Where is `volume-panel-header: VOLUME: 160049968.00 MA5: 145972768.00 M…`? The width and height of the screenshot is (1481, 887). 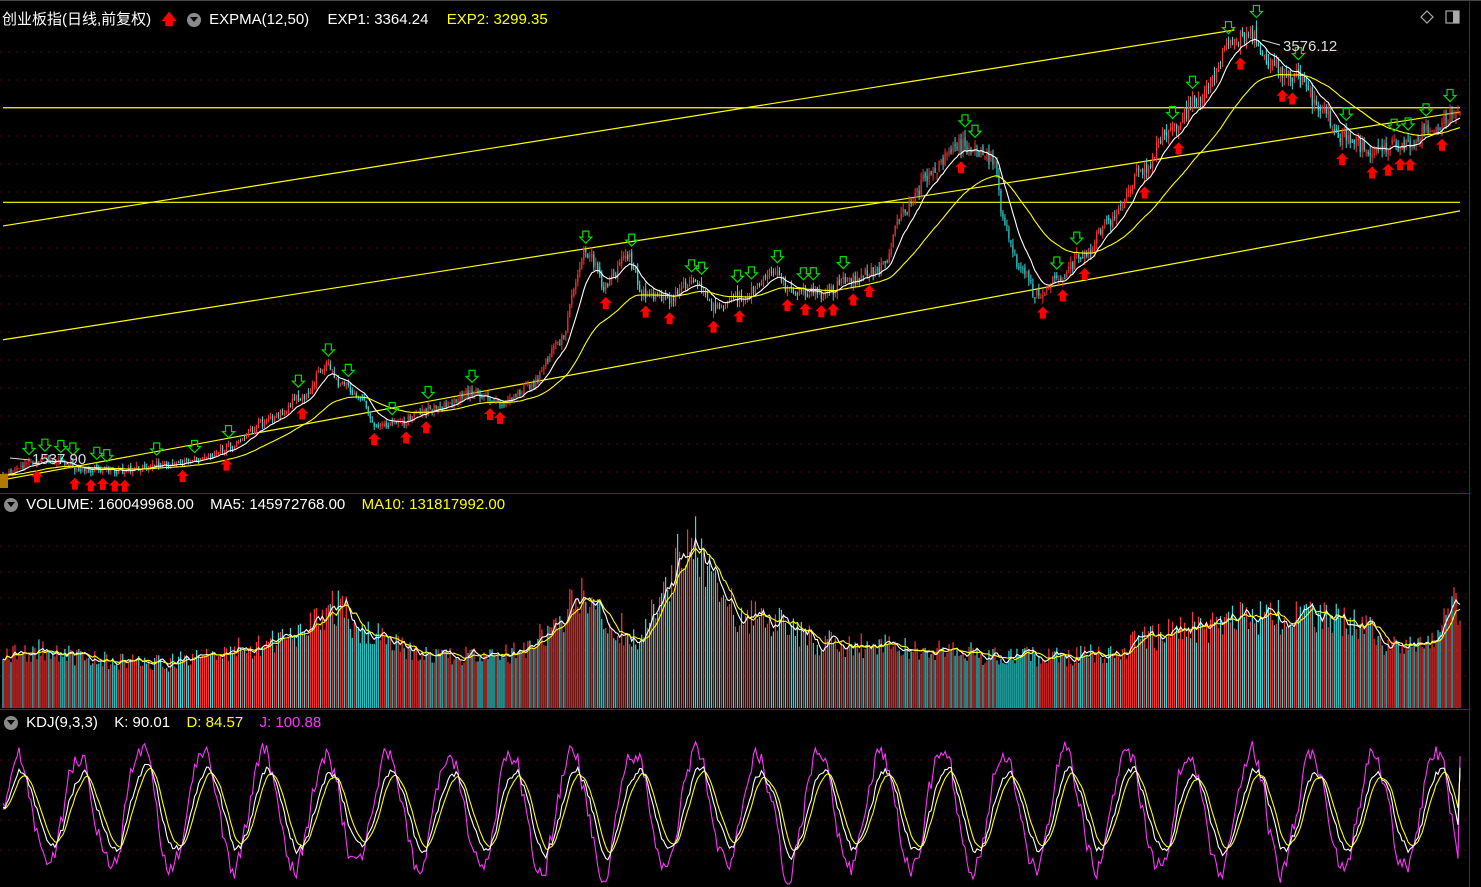 volume-panel-header: VOLUME: 160049968.00 MA5: 145972768.00 M… is located at coordinates (252, 505).